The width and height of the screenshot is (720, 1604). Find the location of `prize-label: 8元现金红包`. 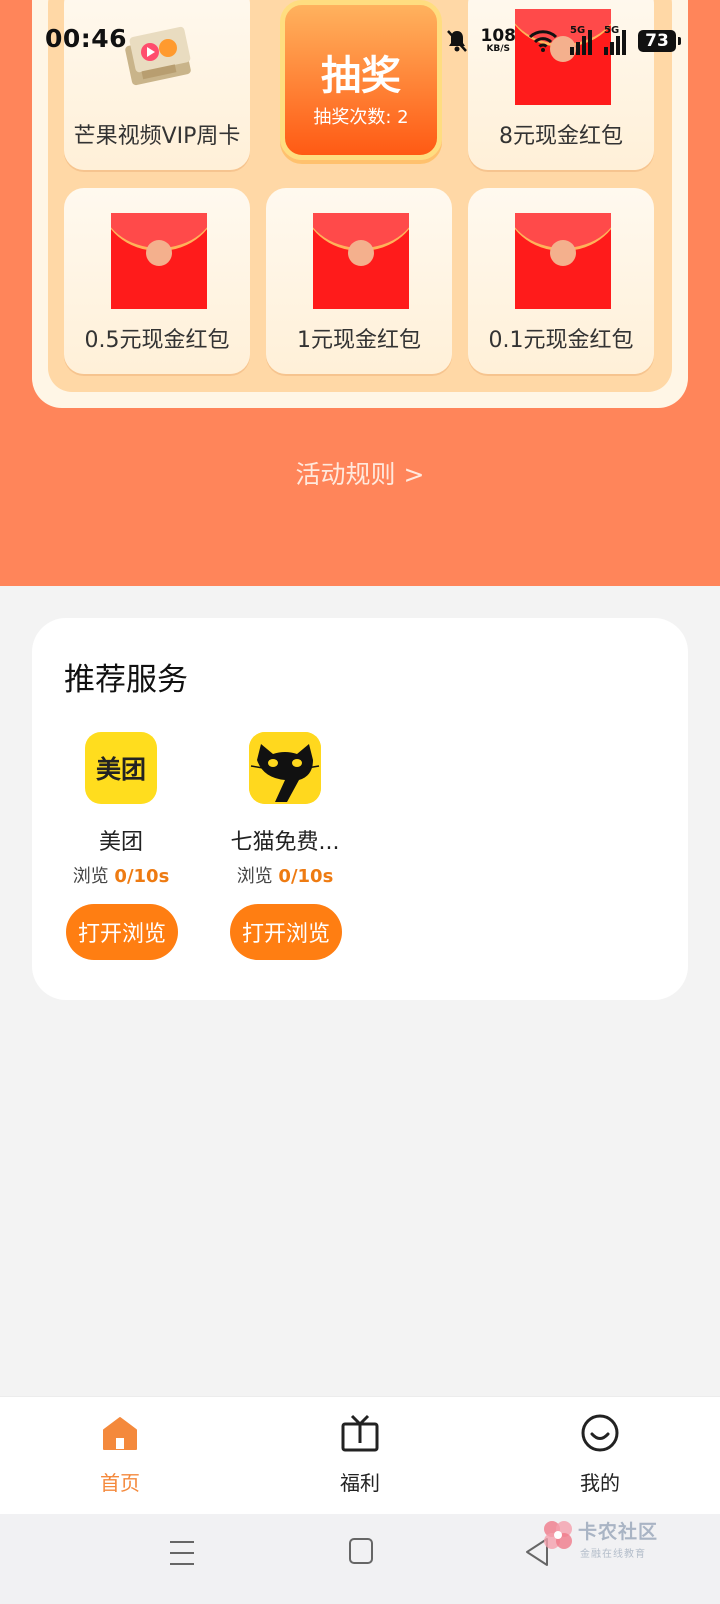

prize-label: 8元现金红包 is located at coordinates (561, 136).